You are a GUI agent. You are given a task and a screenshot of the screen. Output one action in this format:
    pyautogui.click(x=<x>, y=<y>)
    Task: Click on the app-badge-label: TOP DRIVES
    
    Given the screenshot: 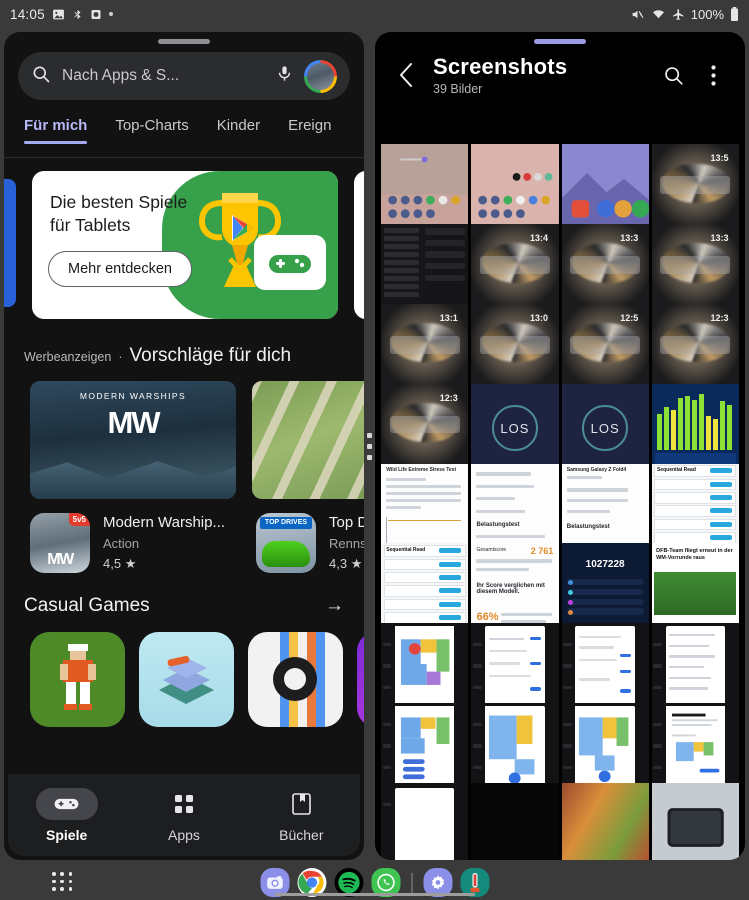 What is the action you would take?
    pyautogui.click(x=286, y=522)
    